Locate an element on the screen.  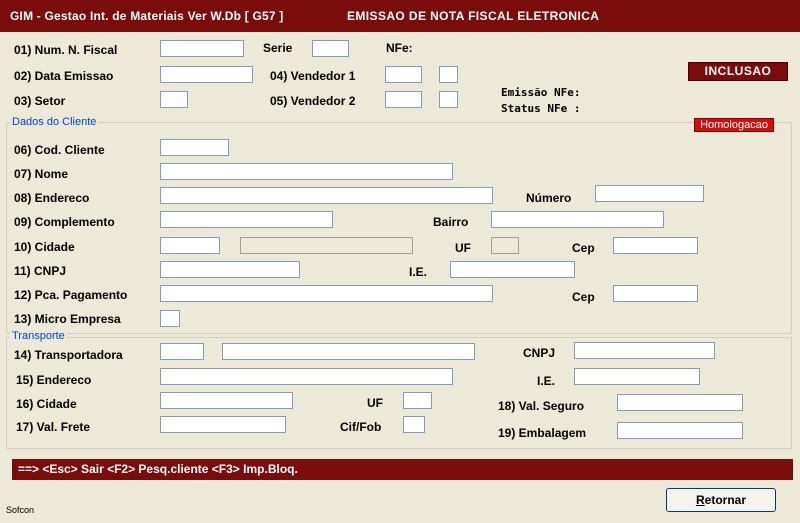
transp-uf-input is located at coordinates (417, 400).